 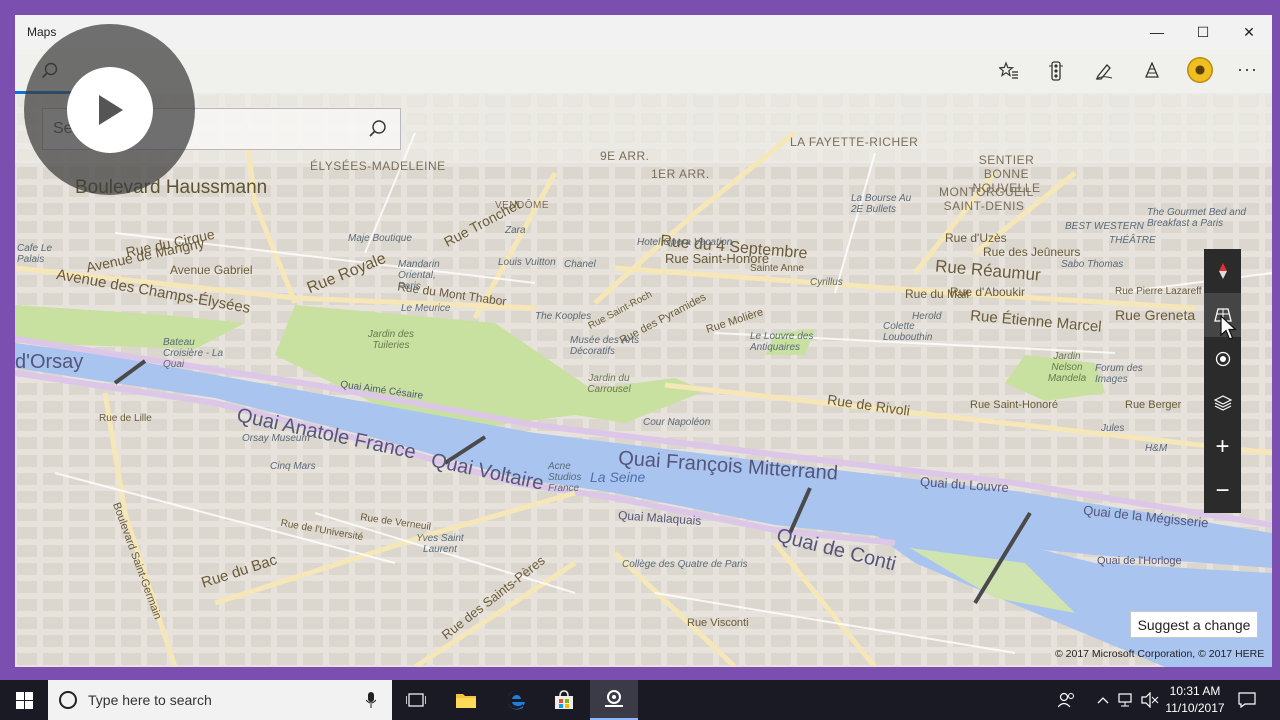 I want to click on label-colette: Colette Loubouthin, so click(x=908, y=332).